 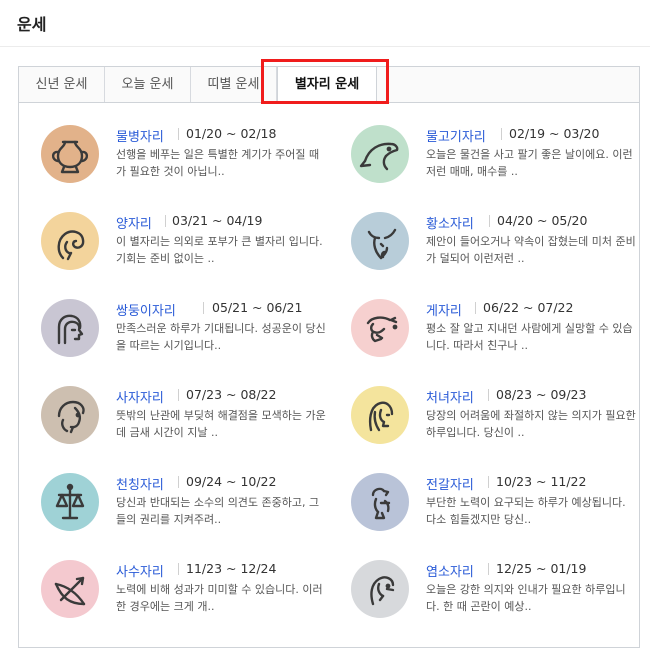 I want to click on zodiac-date: 12/25 ~ 01/19, so click(x=541, y=568).